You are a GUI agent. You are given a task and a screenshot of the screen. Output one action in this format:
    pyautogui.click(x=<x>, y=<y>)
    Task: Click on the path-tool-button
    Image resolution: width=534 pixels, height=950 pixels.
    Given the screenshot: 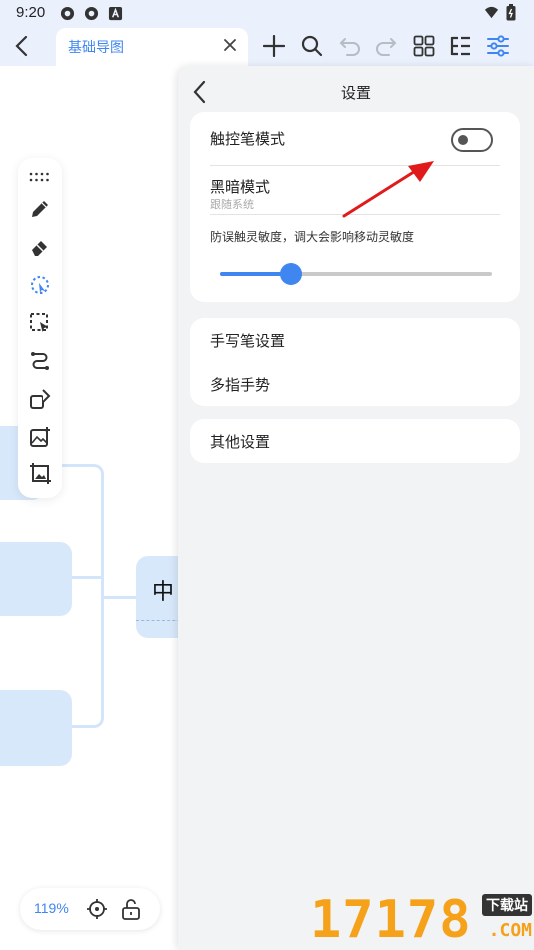 What is the action you would take?
    pyautogui.click(x=40, y=361)
    